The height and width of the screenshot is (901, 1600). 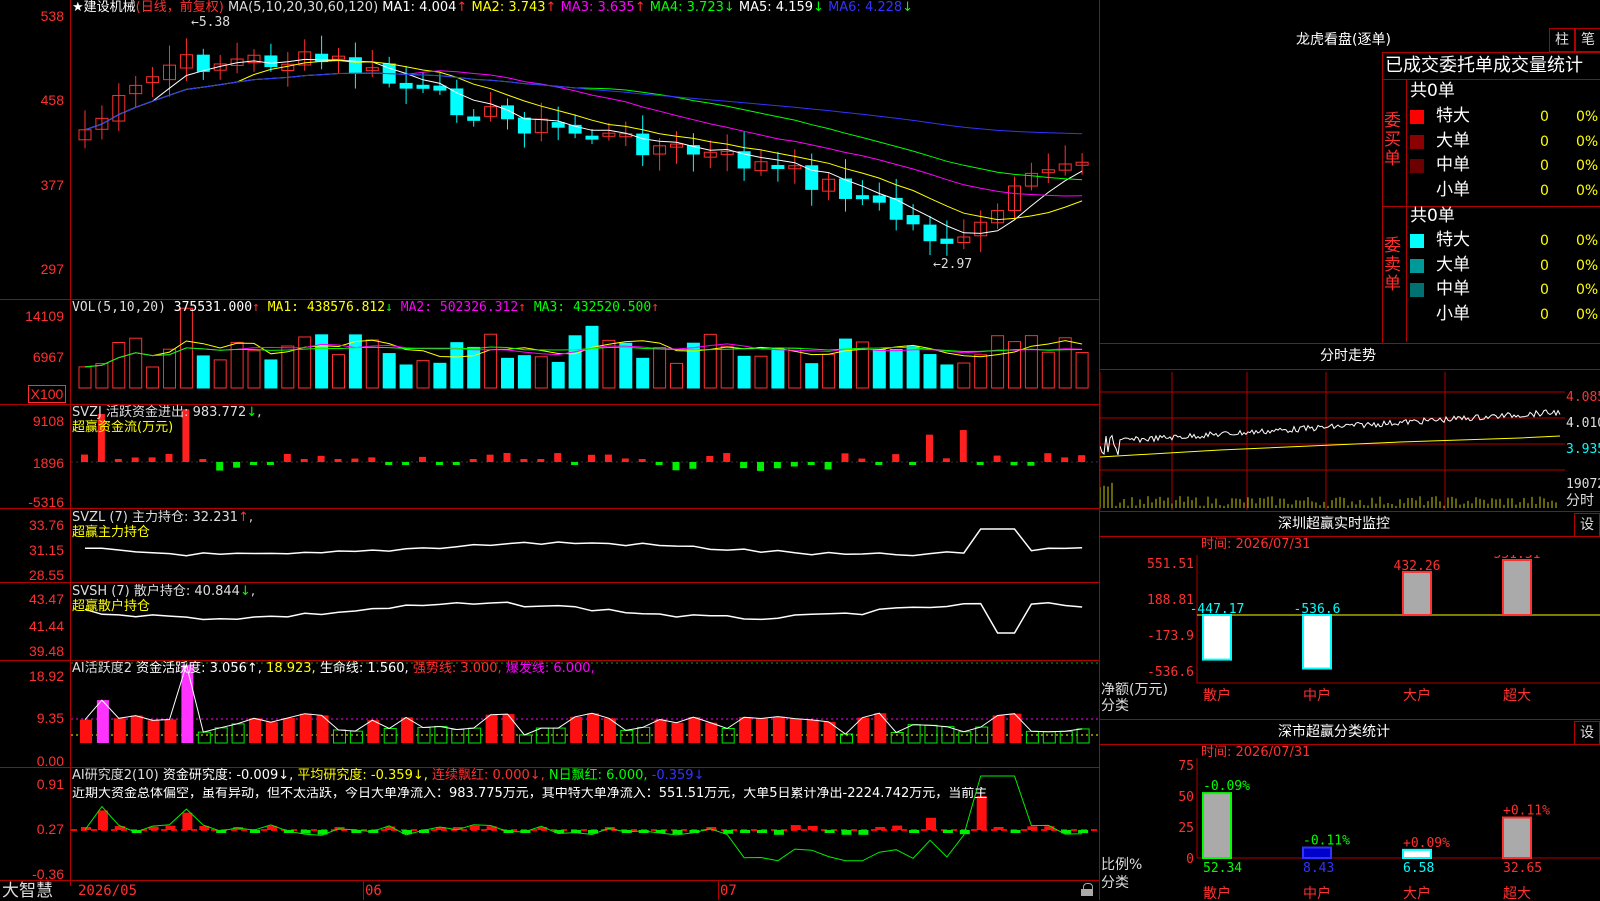 What do you see at coordinates (1583, 397) in the screenshot?
I see `intraday-price: 4.085` at bounding box center [1583, 397].